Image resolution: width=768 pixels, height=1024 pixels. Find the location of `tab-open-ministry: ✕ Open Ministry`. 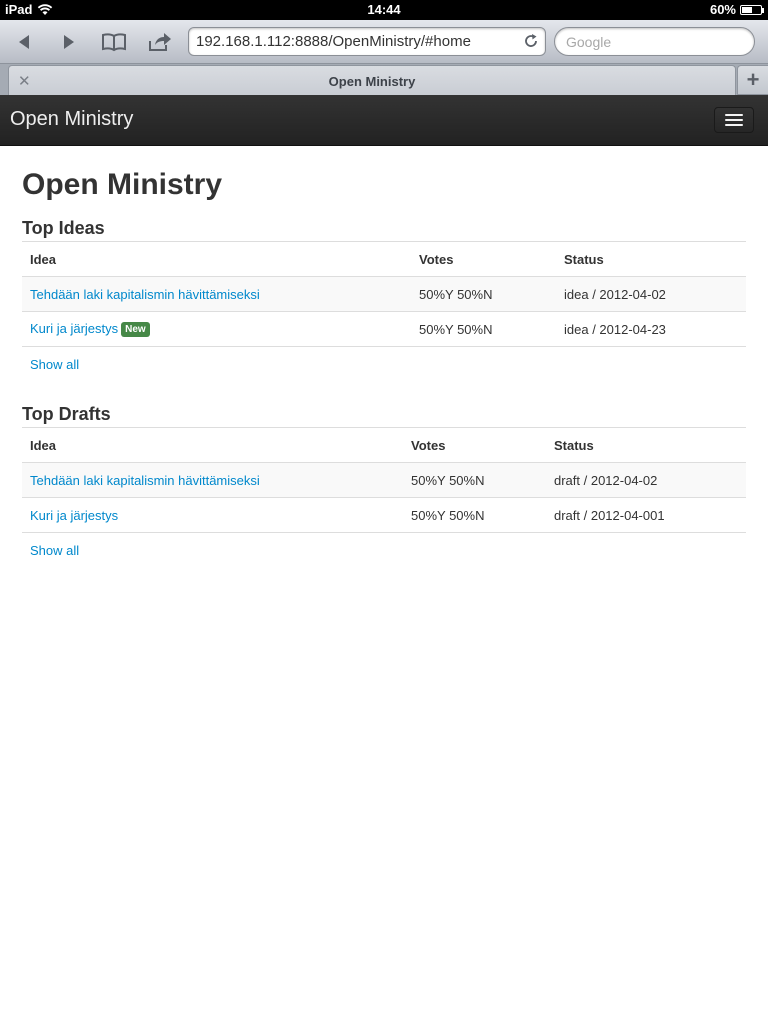

tab-open-ministry: ✕ Open Ministry is located at coordinates (372, 80).